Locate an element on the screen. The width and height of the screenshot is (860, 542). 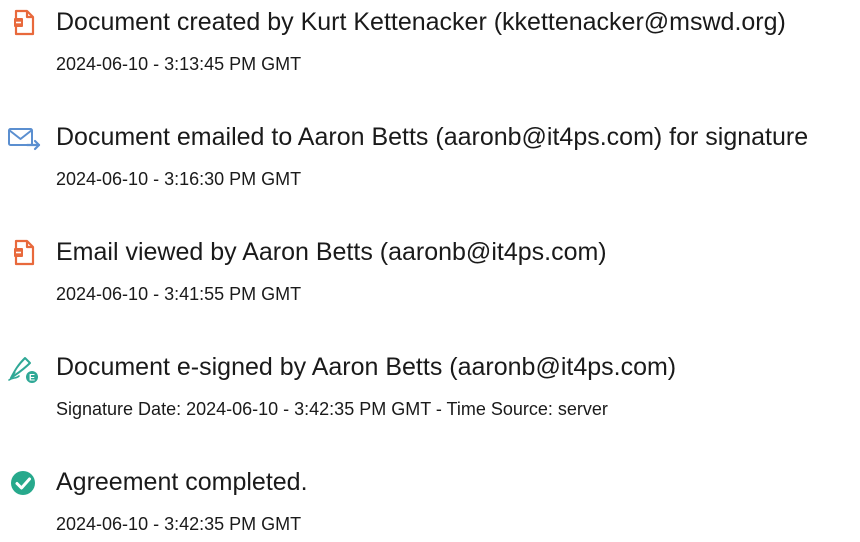
email-viewed-icon is located at coordinates (24, 253).